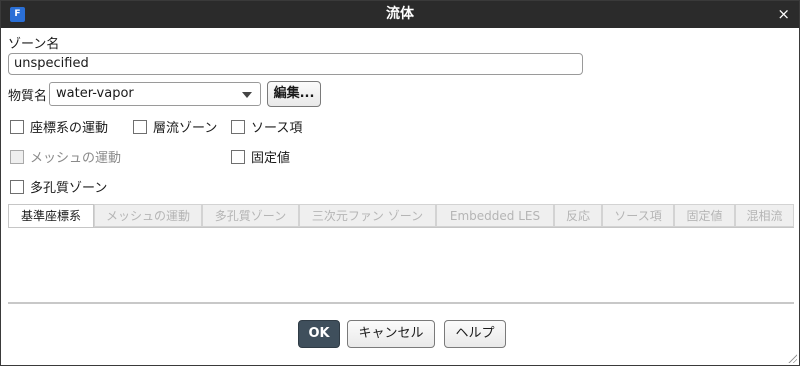 The image size is (800, 366). Describe the element at coordinates (764, 215) in the screenshot. I see `tab-multiphase: 混相流` at that location.